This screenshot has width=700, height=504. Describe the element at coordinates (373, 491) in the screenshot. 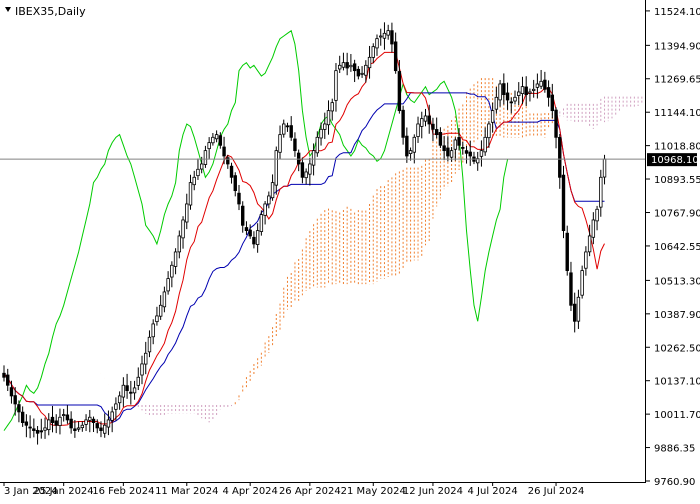

I see `x-tick-label: 21 May 2024` at that location.